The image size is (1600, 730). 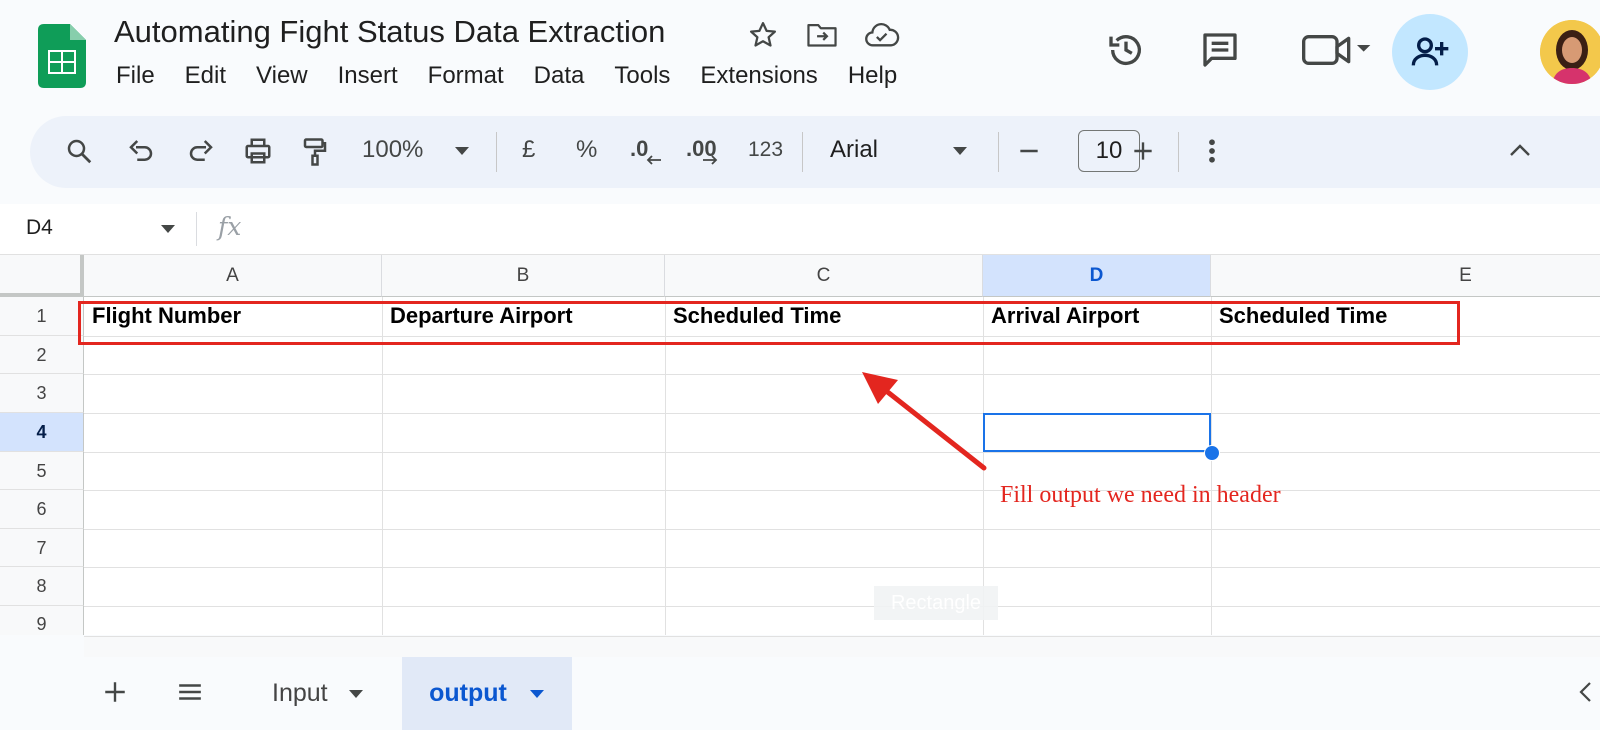 I want to click on zoom-dropdown-icon, so click(x=462, y=151).